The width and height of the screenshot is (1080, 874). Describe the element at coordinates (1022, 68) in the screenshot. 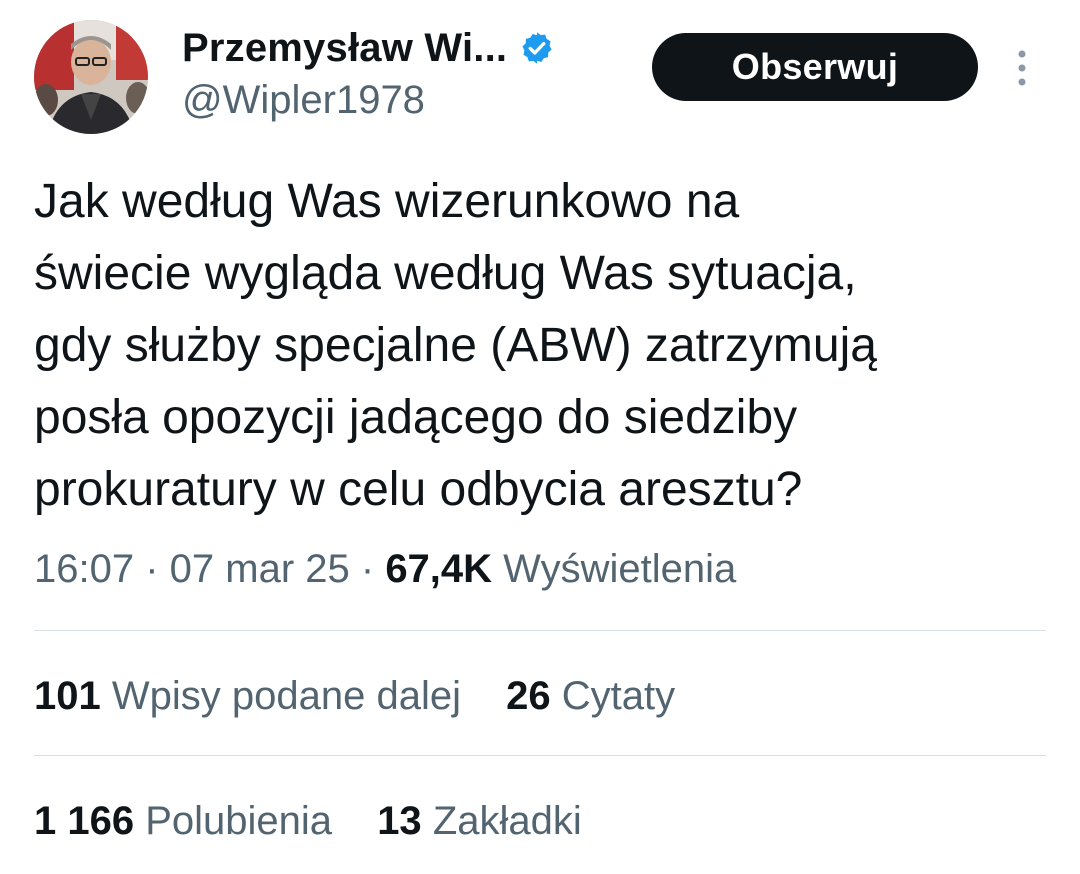

I see `more-vertical-icon` at that location.